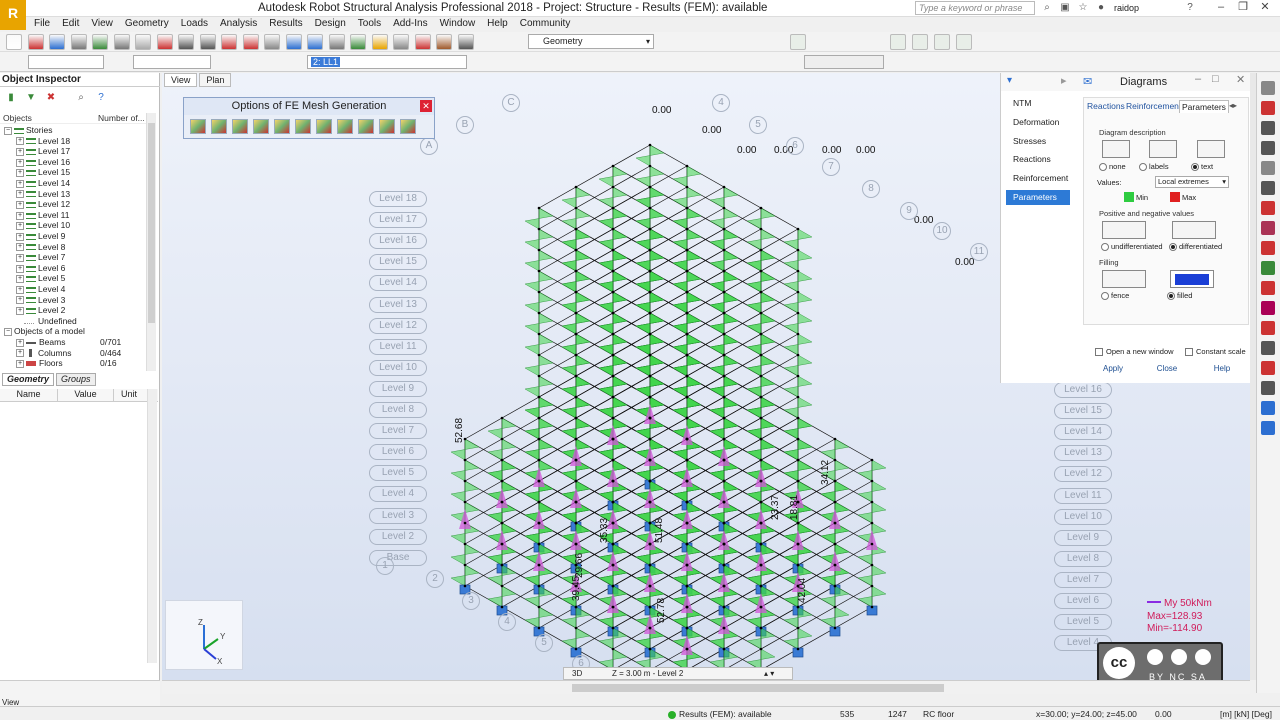 Image resolution: width=1280 pixels, height=720 pixels. I want to click on print-icon, so click(78, 42).